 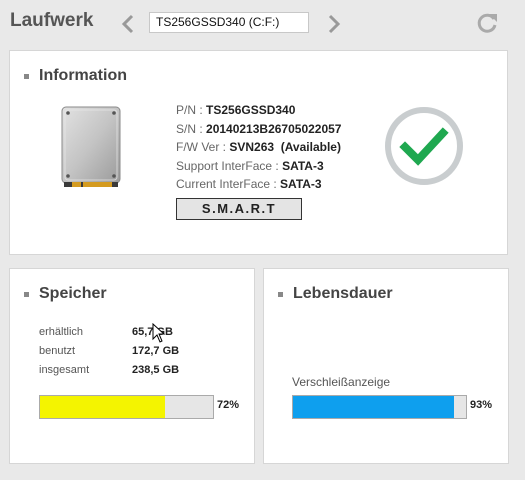 I want to click on storage-header: Speicher, so click(x=65, y=294).